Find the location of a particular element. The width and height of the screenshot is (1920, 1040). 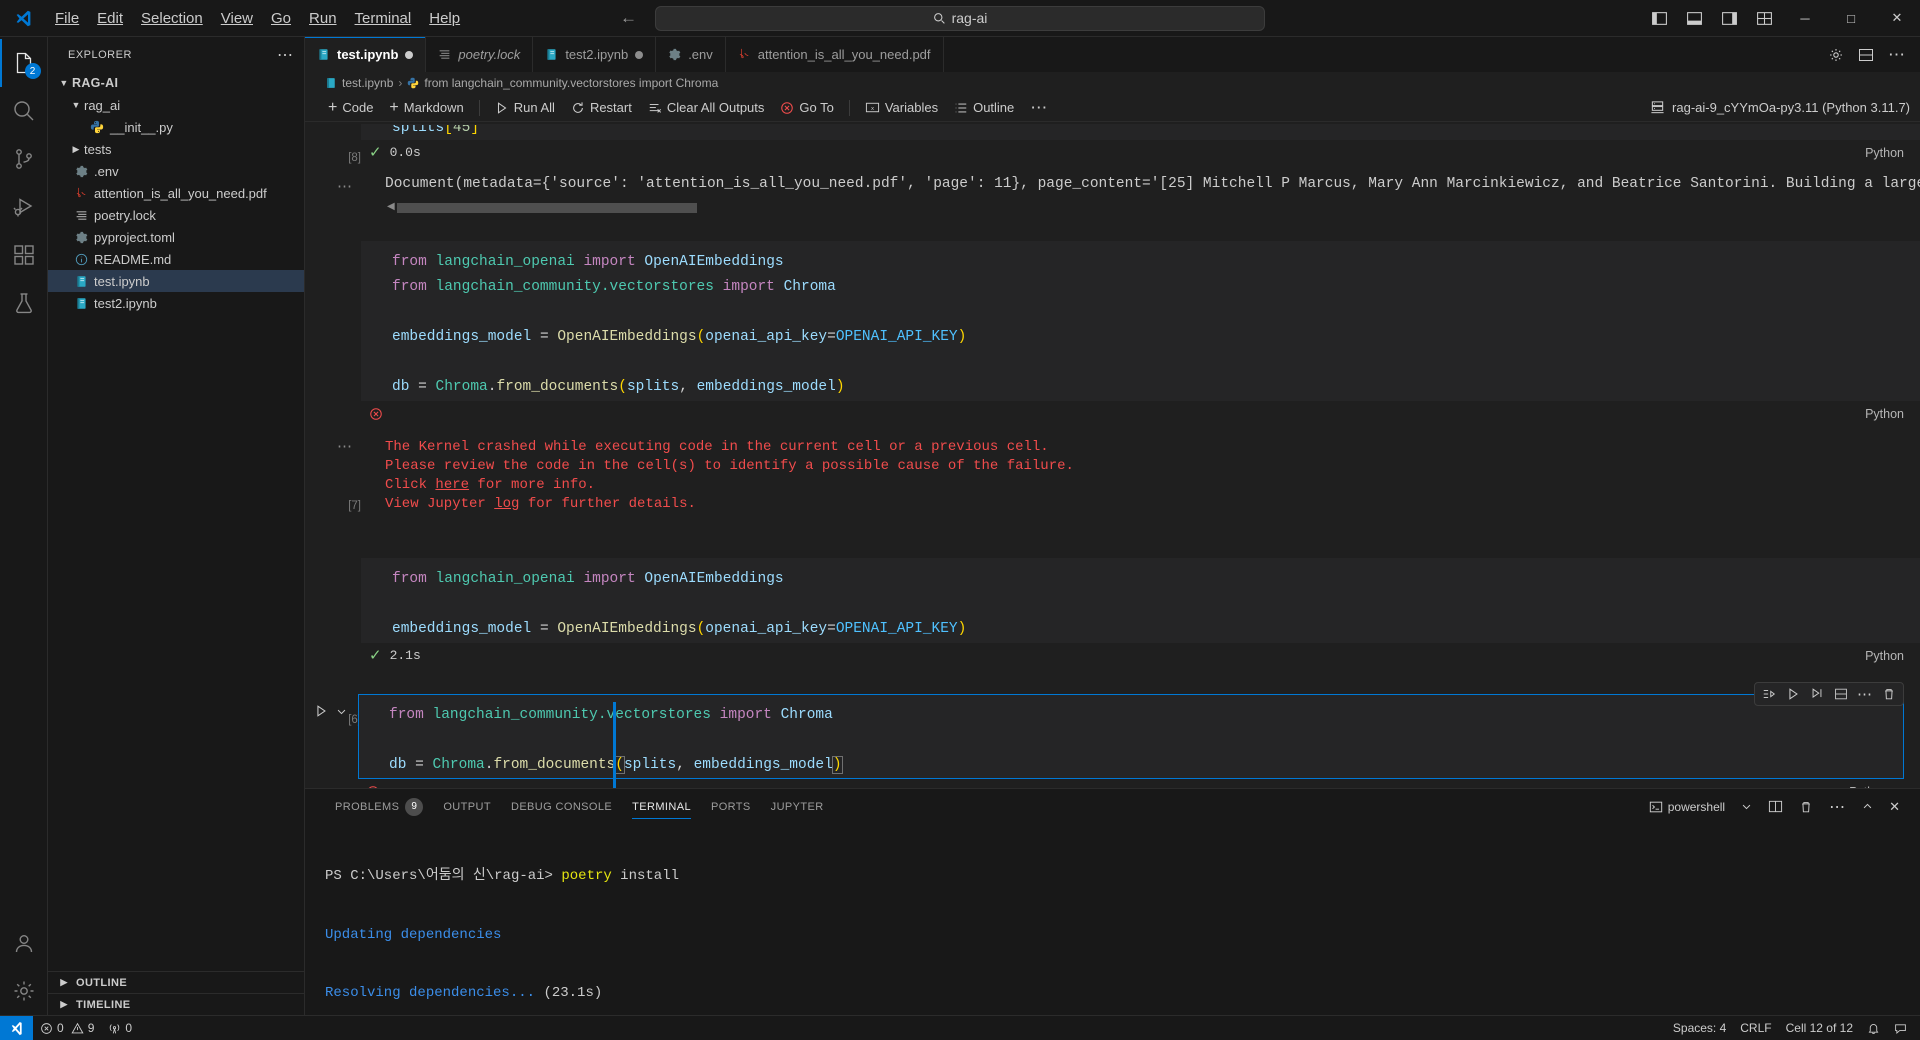

output-horizontal-scrollbar: ◀ is located at coordinates (1153, 207).